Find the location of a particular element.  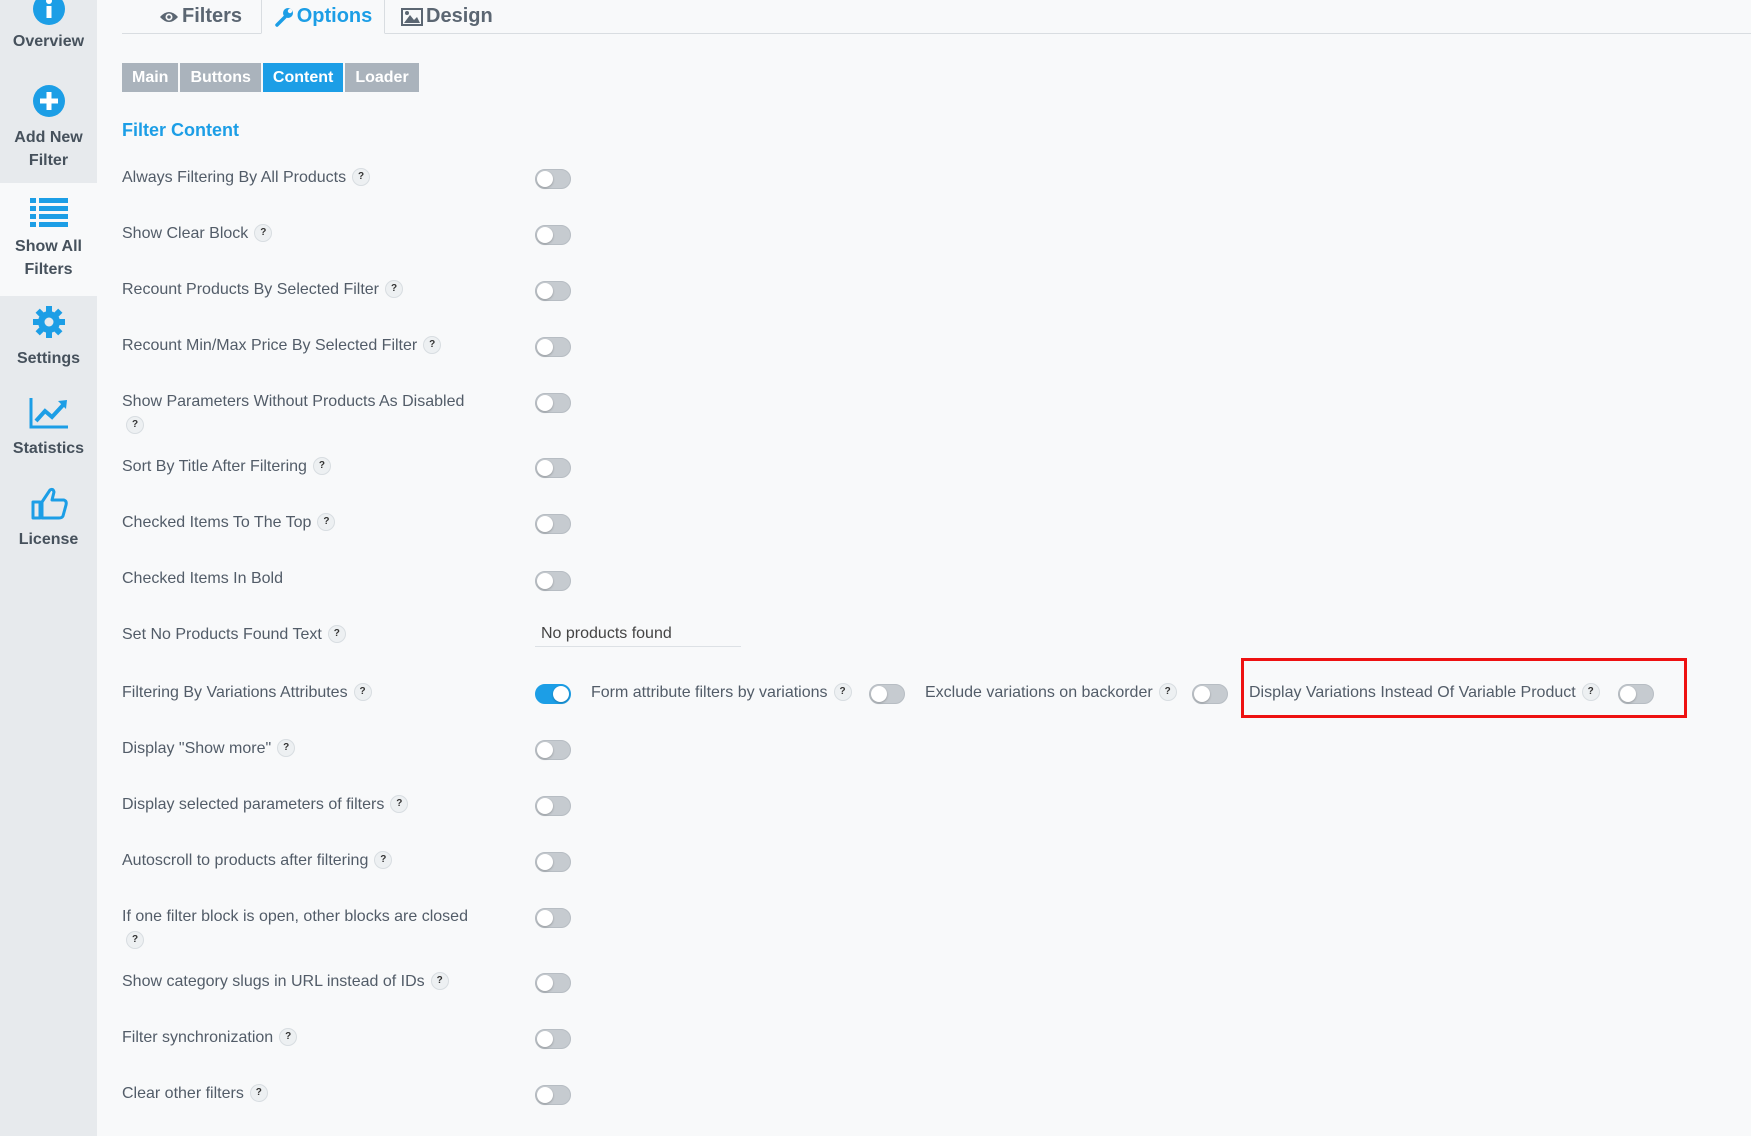

thumbs-up-icon is located at coordinates (49, 503).